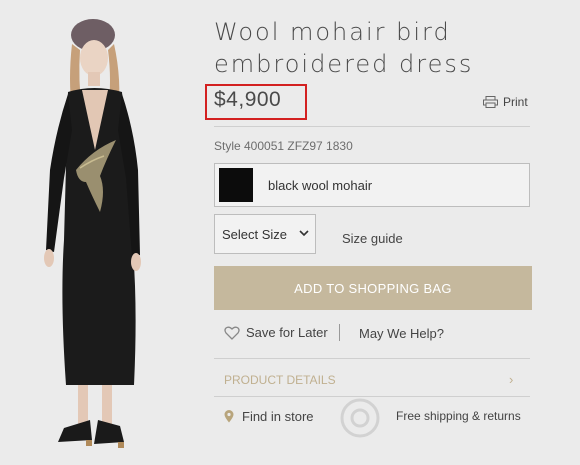 The image size is (580, 465). Describe the element at coordinates (401, 333) in the screenshot. I see `may-we-help-link: May We Help?` at that location.